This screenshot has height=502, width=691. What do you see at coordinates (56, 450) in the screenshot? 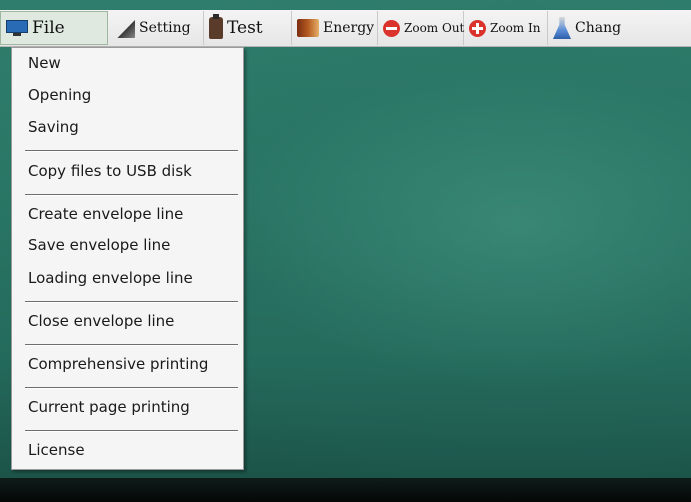
I see `menu-item-license: License` at bounding box center [56, 450].